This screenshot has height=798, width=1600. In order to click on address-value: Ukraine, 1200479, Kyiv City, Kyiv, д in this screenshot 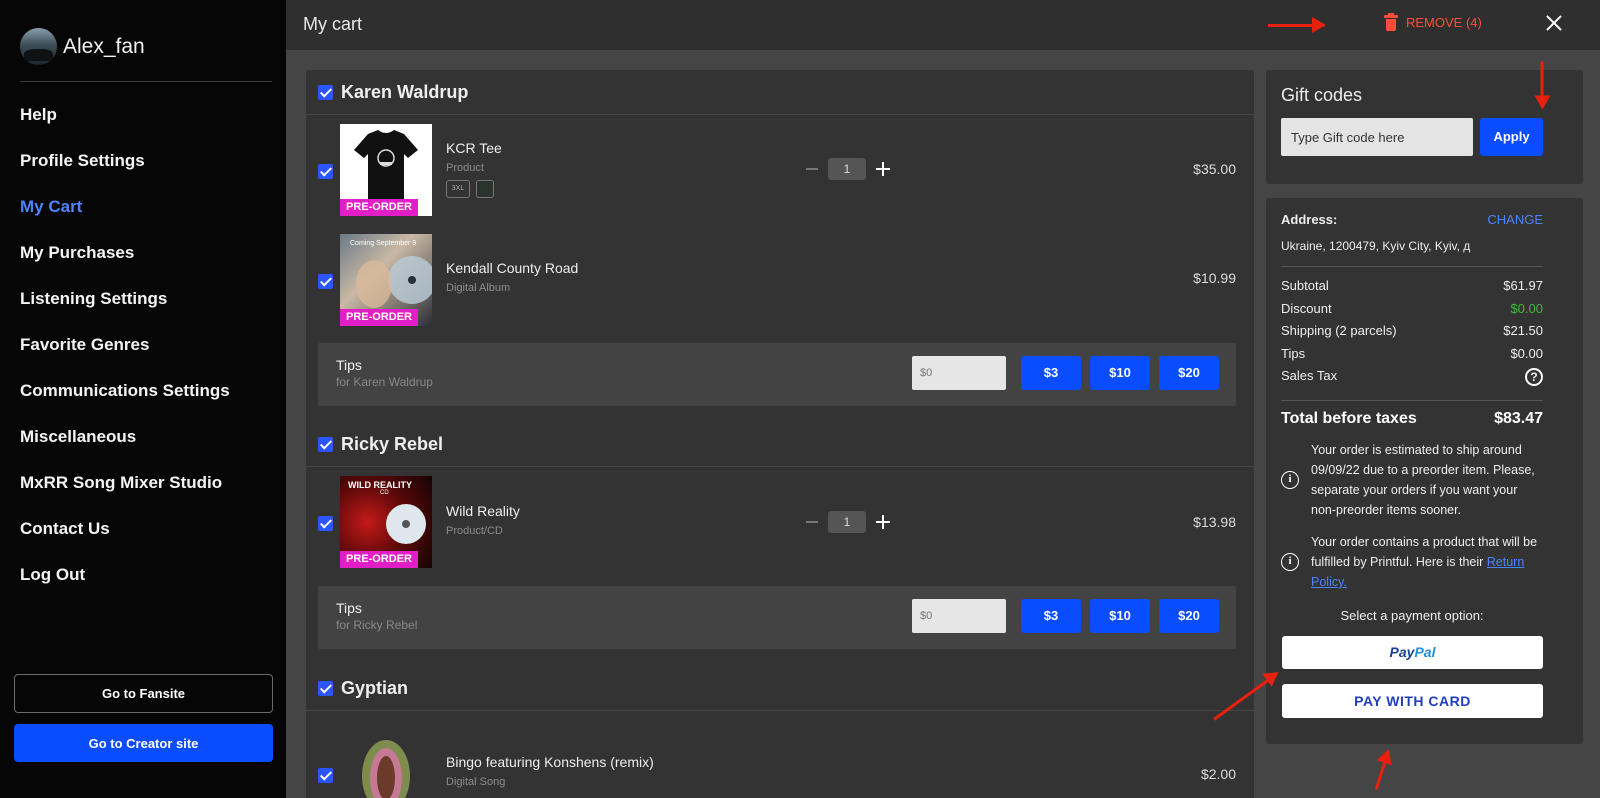, I will do `click(1376, 246)`.